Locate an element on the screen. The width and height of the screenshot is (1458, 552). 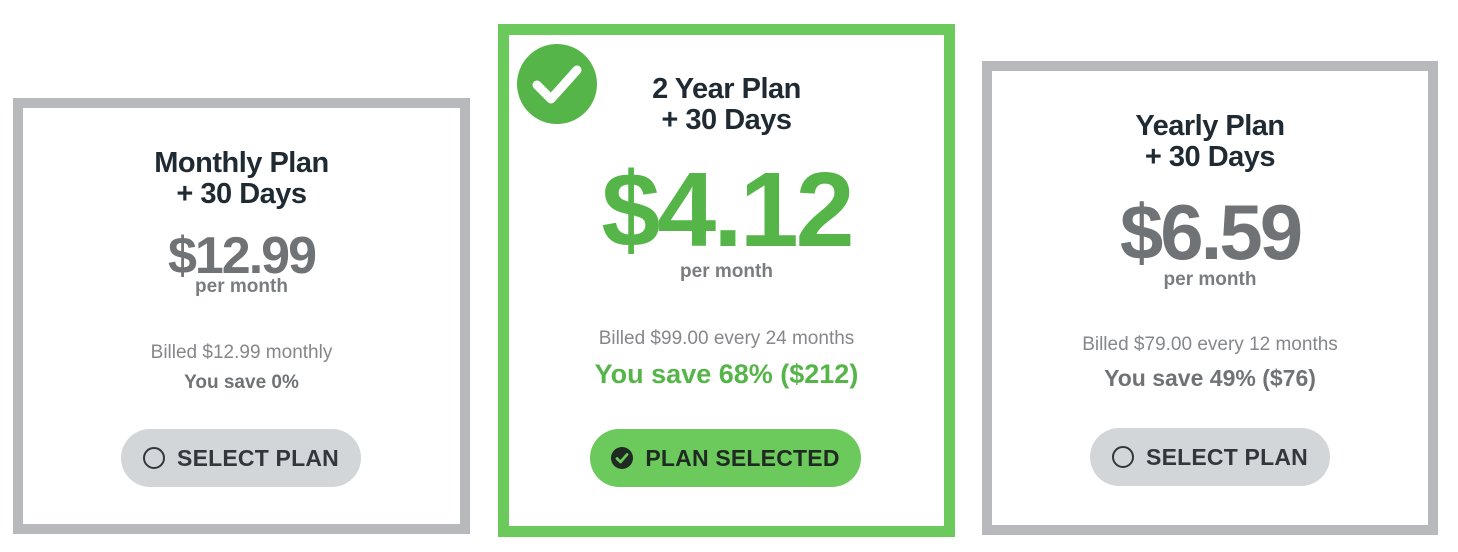
billing-info: Billed $79.00 every 12 months is located at coordinates (1210, 344).